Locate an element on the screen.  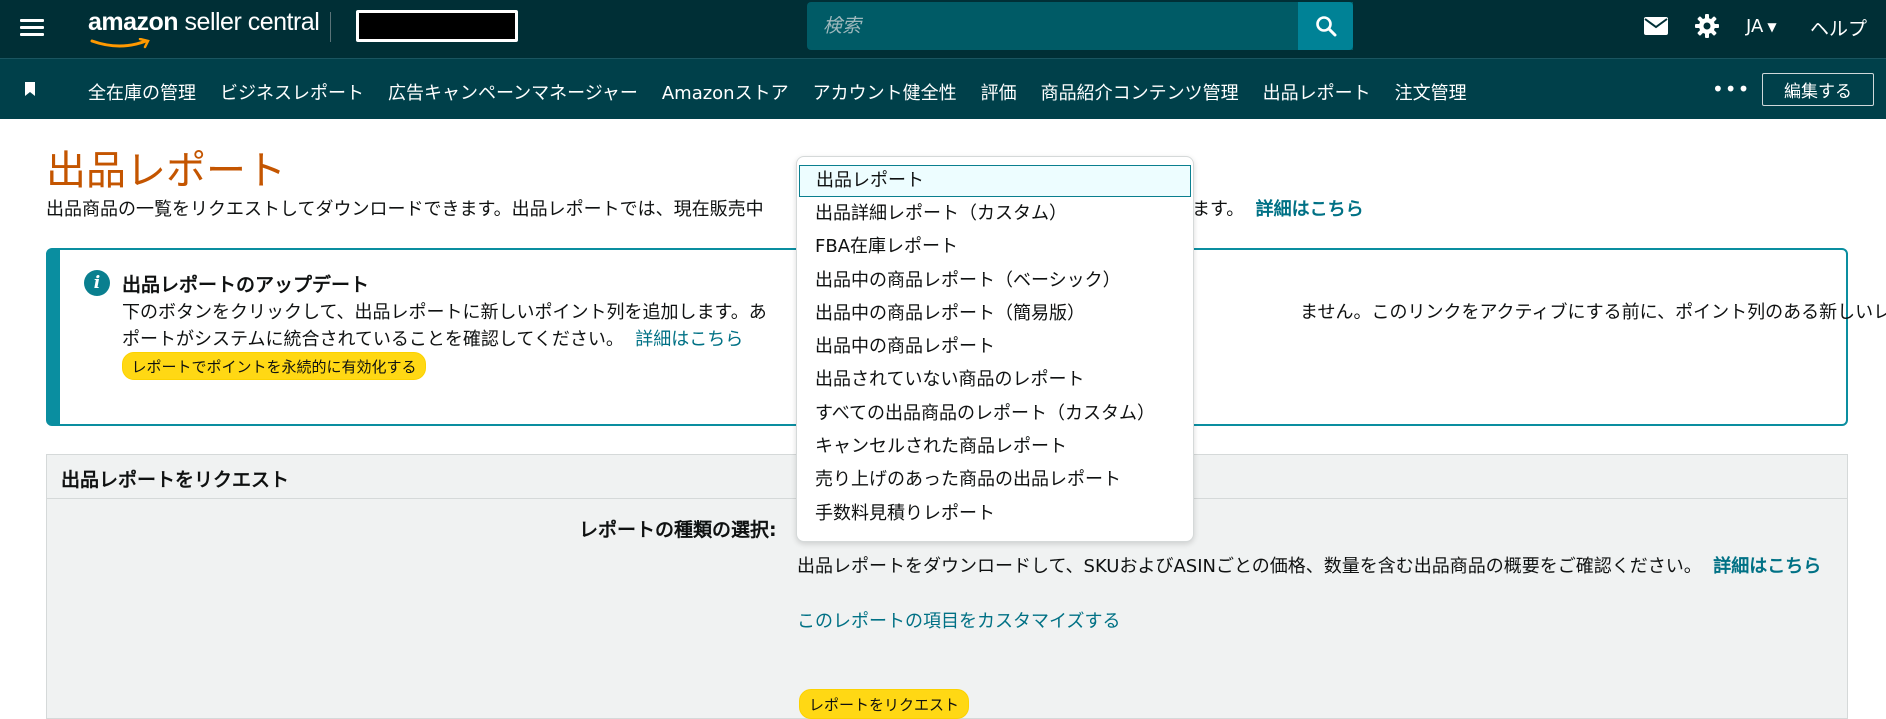
info-title: 出品レポートのアップデート is located at coordinates (246, 285).